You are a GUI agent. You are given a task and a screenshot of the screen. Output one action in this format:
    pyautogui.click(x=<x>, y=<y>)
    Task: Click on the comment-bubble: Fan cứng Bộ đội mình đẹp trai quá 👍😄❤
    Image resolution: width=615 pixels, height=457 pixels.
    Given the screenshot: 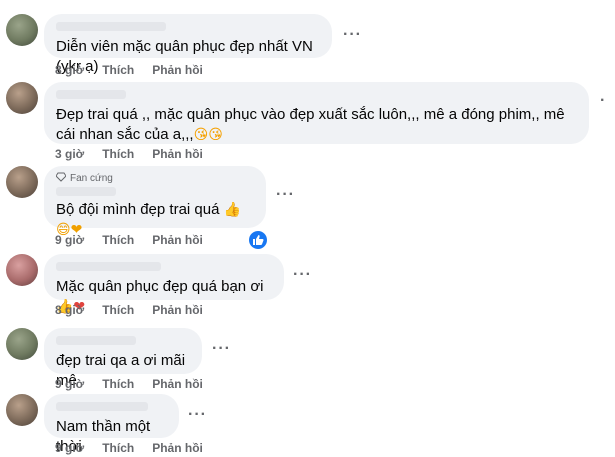 What is the action you would take?
    pyautogui.click(x=155, y=202)
    